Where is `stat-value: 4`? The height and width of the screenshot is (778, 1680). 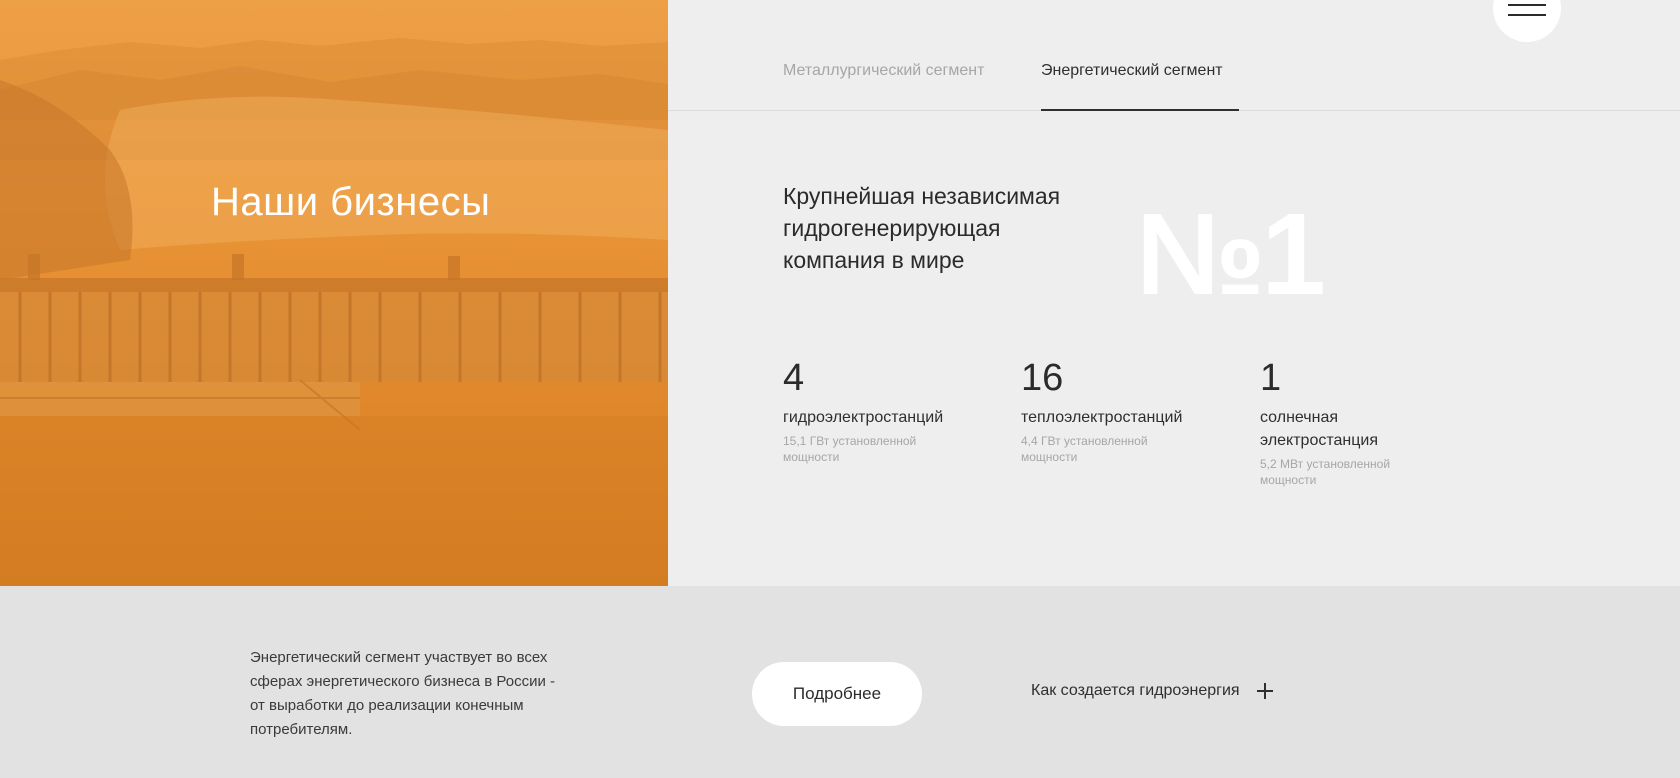
stat-value: 4 is located at coordinates (794, 378).